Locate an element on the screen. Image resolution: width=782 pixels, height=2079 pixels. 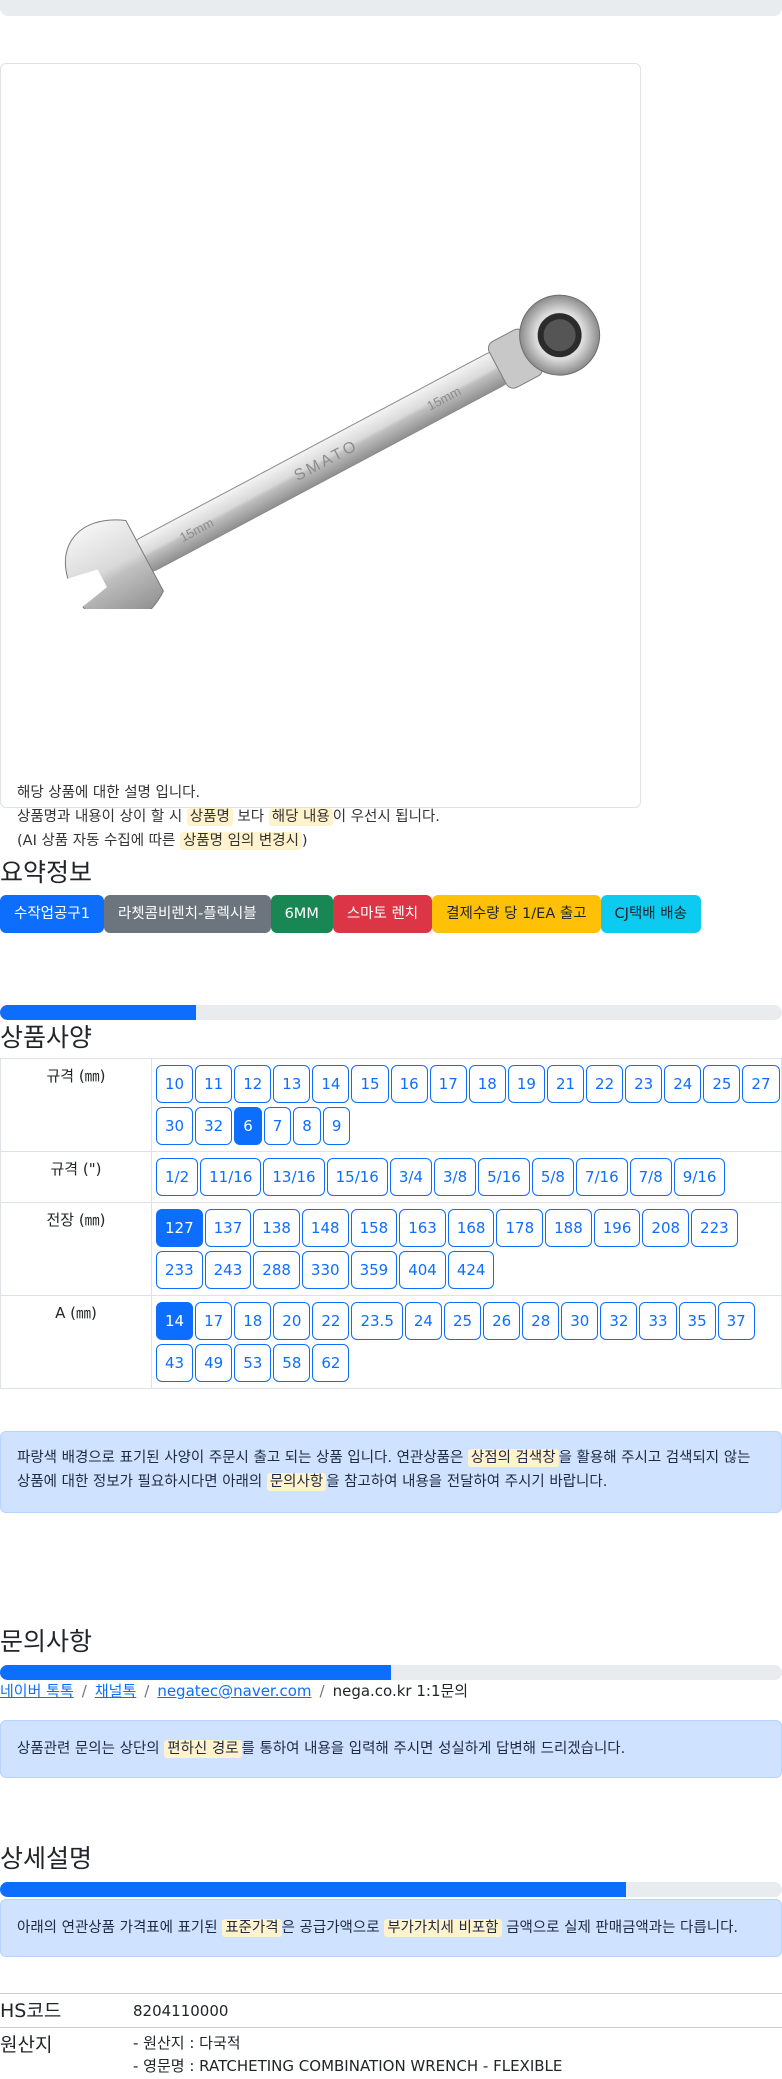
spec-option-button: 9 is located at coordinates (336, 1126).